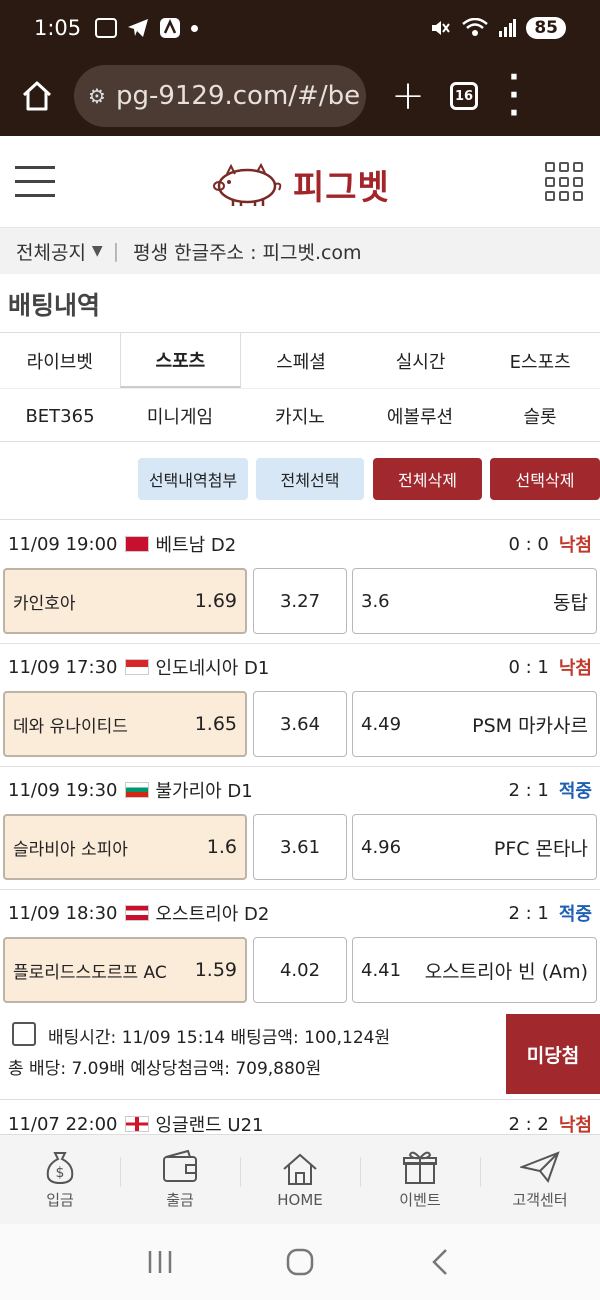  Describe the element at coordinates (546, 28) in the screenshot. I see `battery-indicator: 85` at that location.